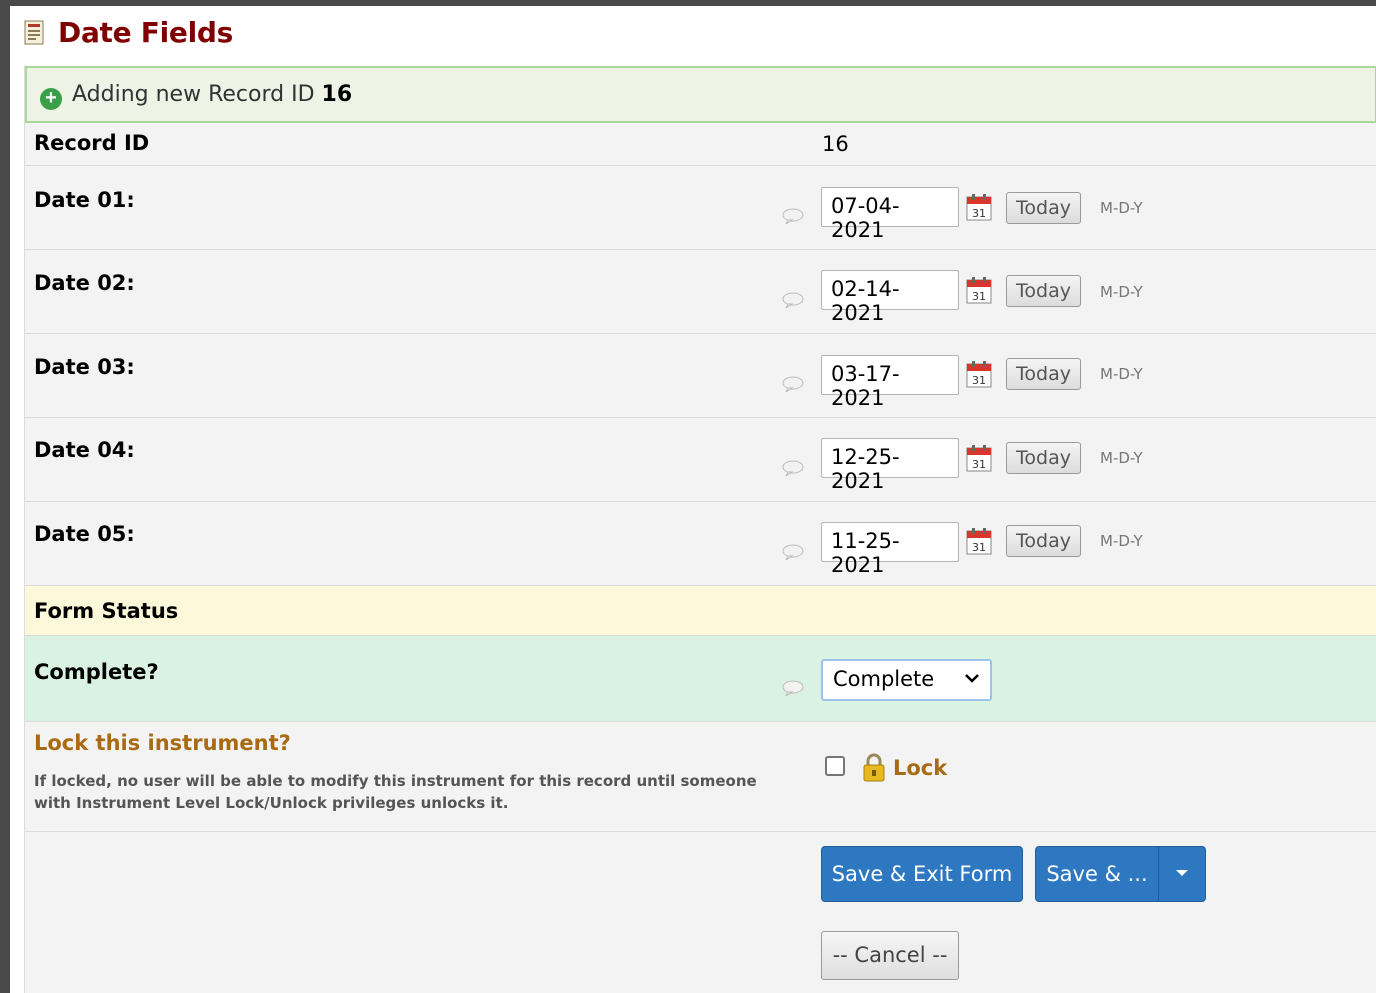 The image size is (1376, 993). I want to click on date-row: Date 02: 02-14-2021 31 Today M-D-Y, so click(700, 292).